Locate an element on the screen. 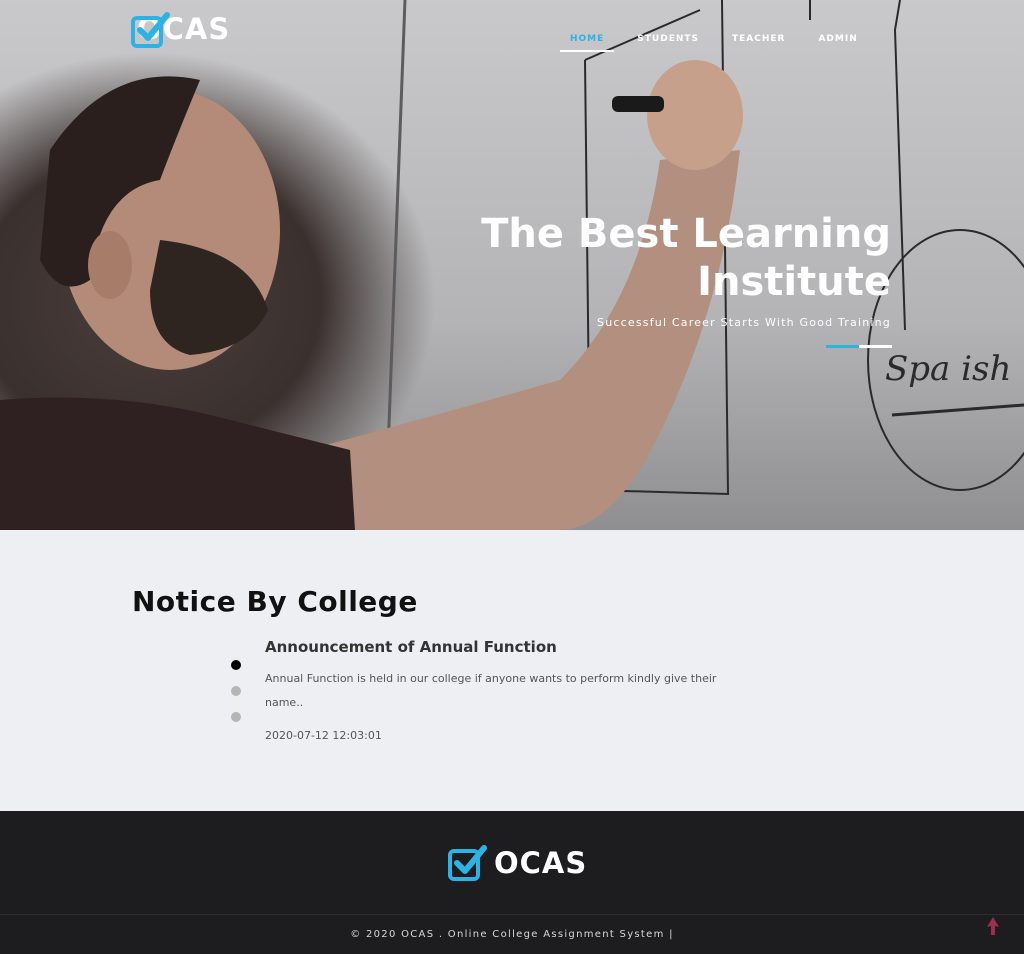 This screenshot has height=954, width=1024. footer-divider is located at coordinates (512, 914).